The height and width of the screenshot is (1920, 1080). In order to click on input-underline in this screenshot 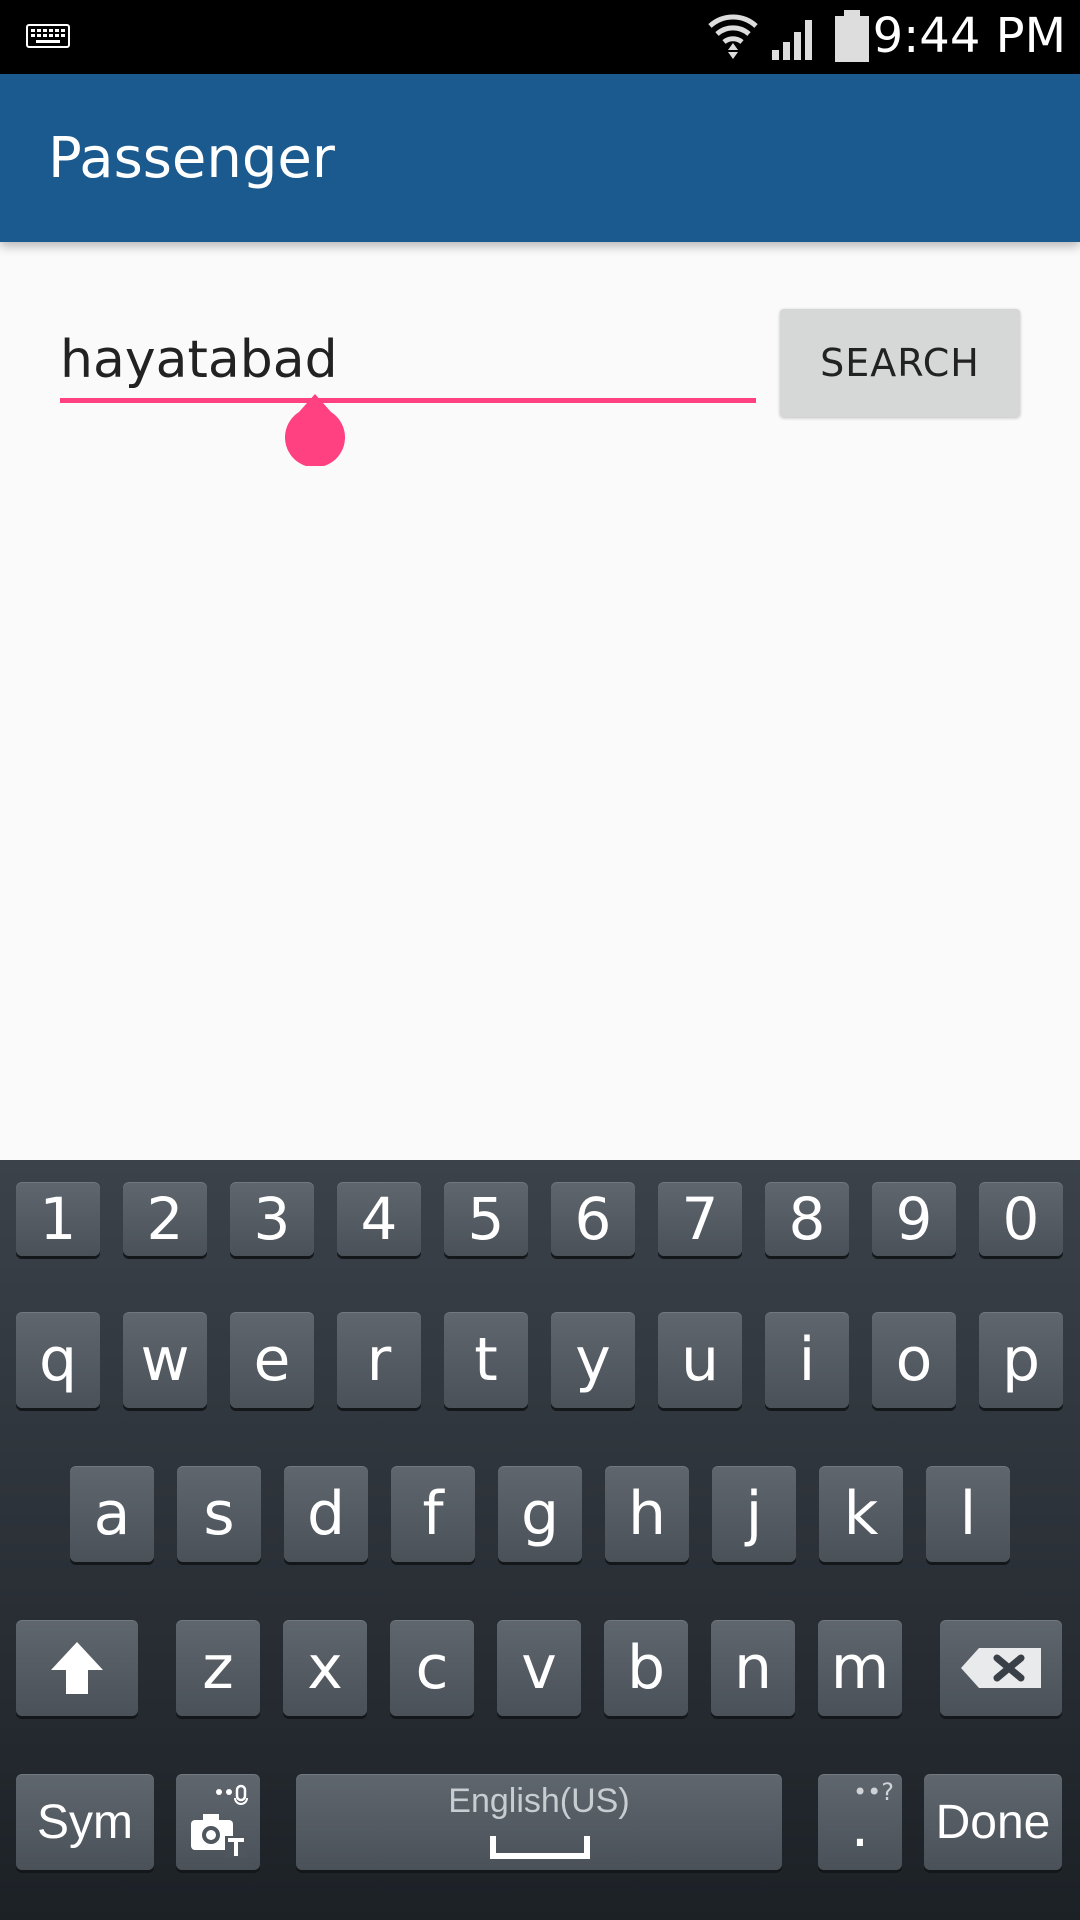, I will do `click(408, 400)`.